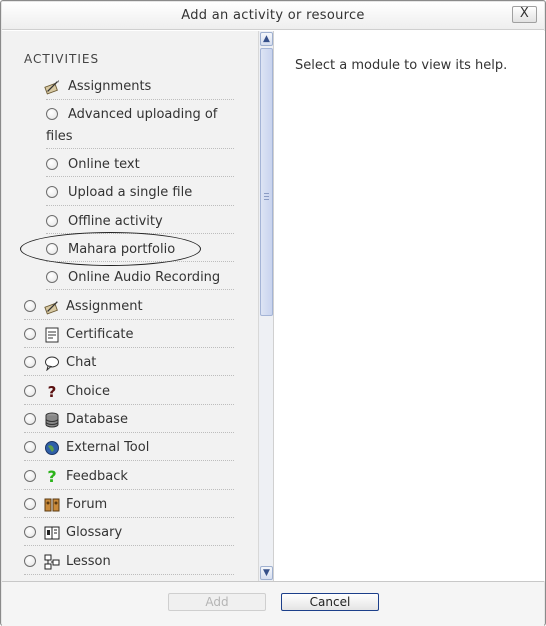 This screenshot has width=546, height=626. Describe the element at coordinates (59, 136) in the screenshot. I see `subtype-label-continued: files` at that location.